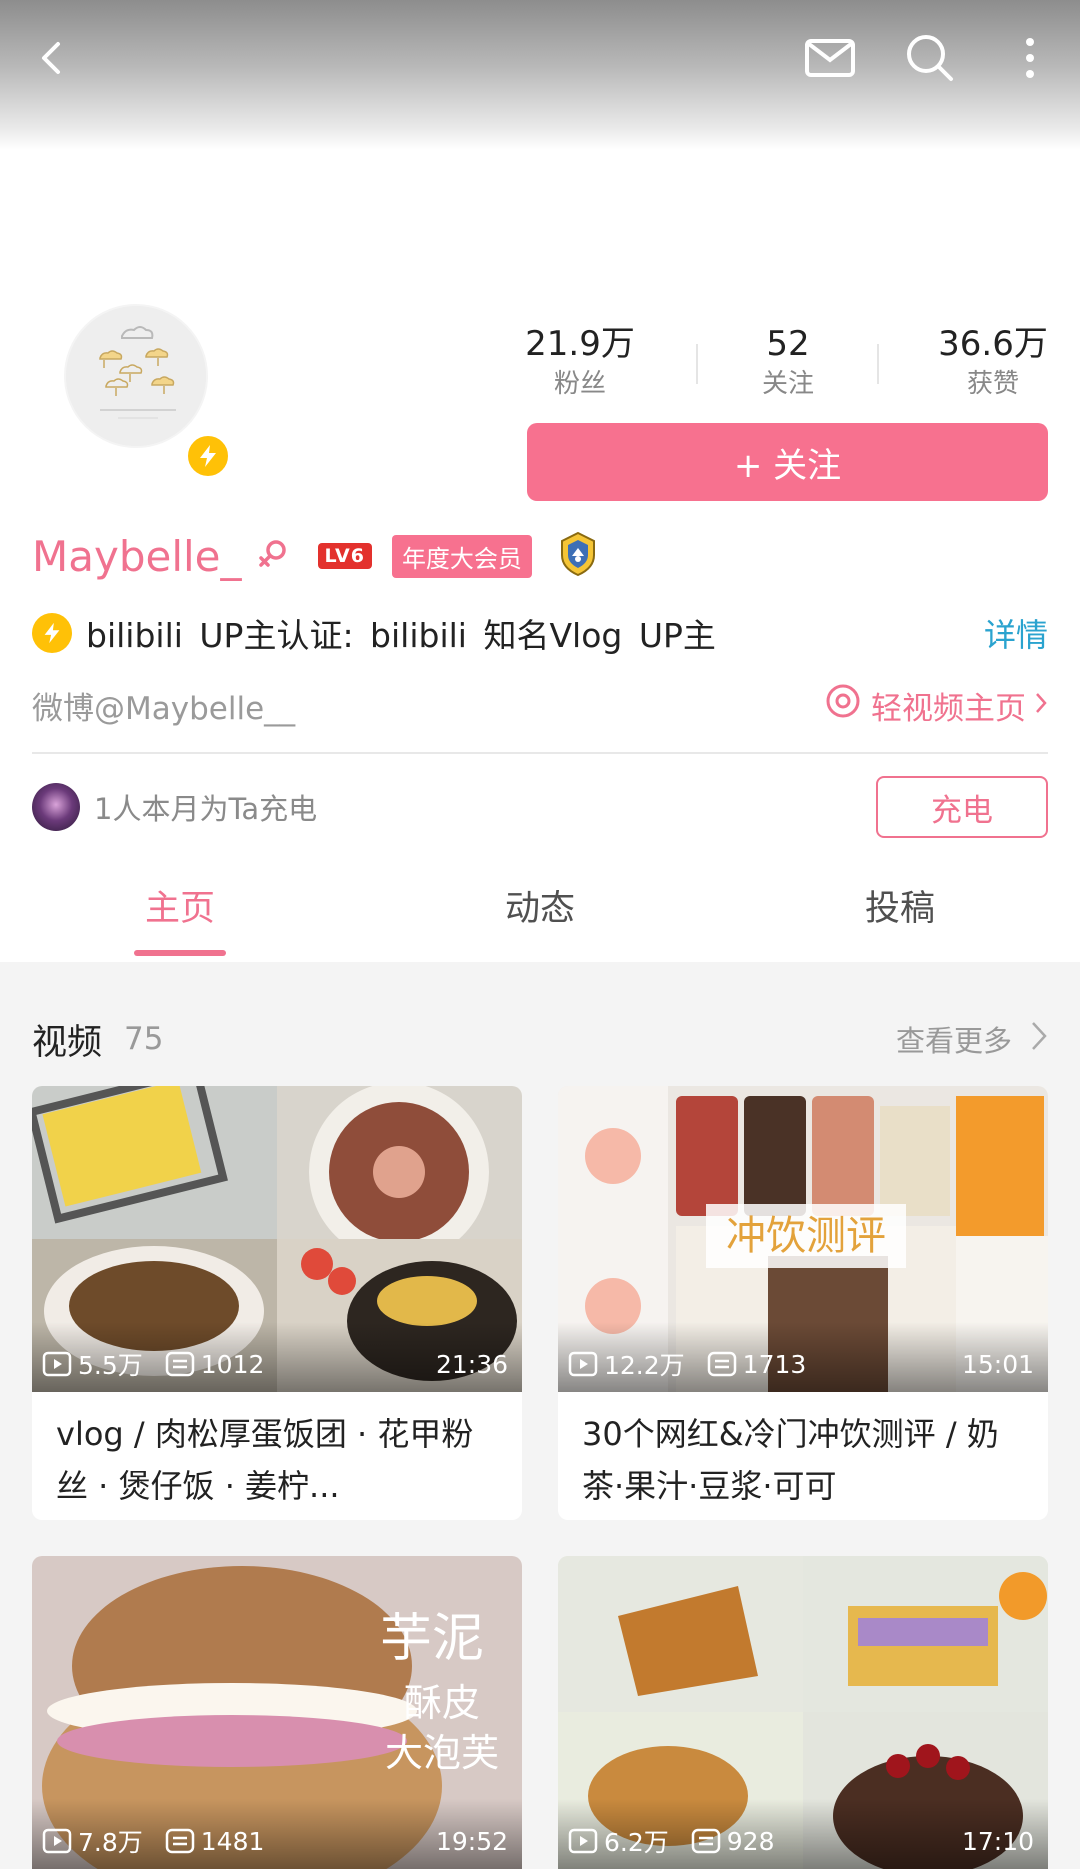 The height and width of the screenshot is (1869, 1080). I want to click on light-video-label: 轻视频主页, so click(948, 708).